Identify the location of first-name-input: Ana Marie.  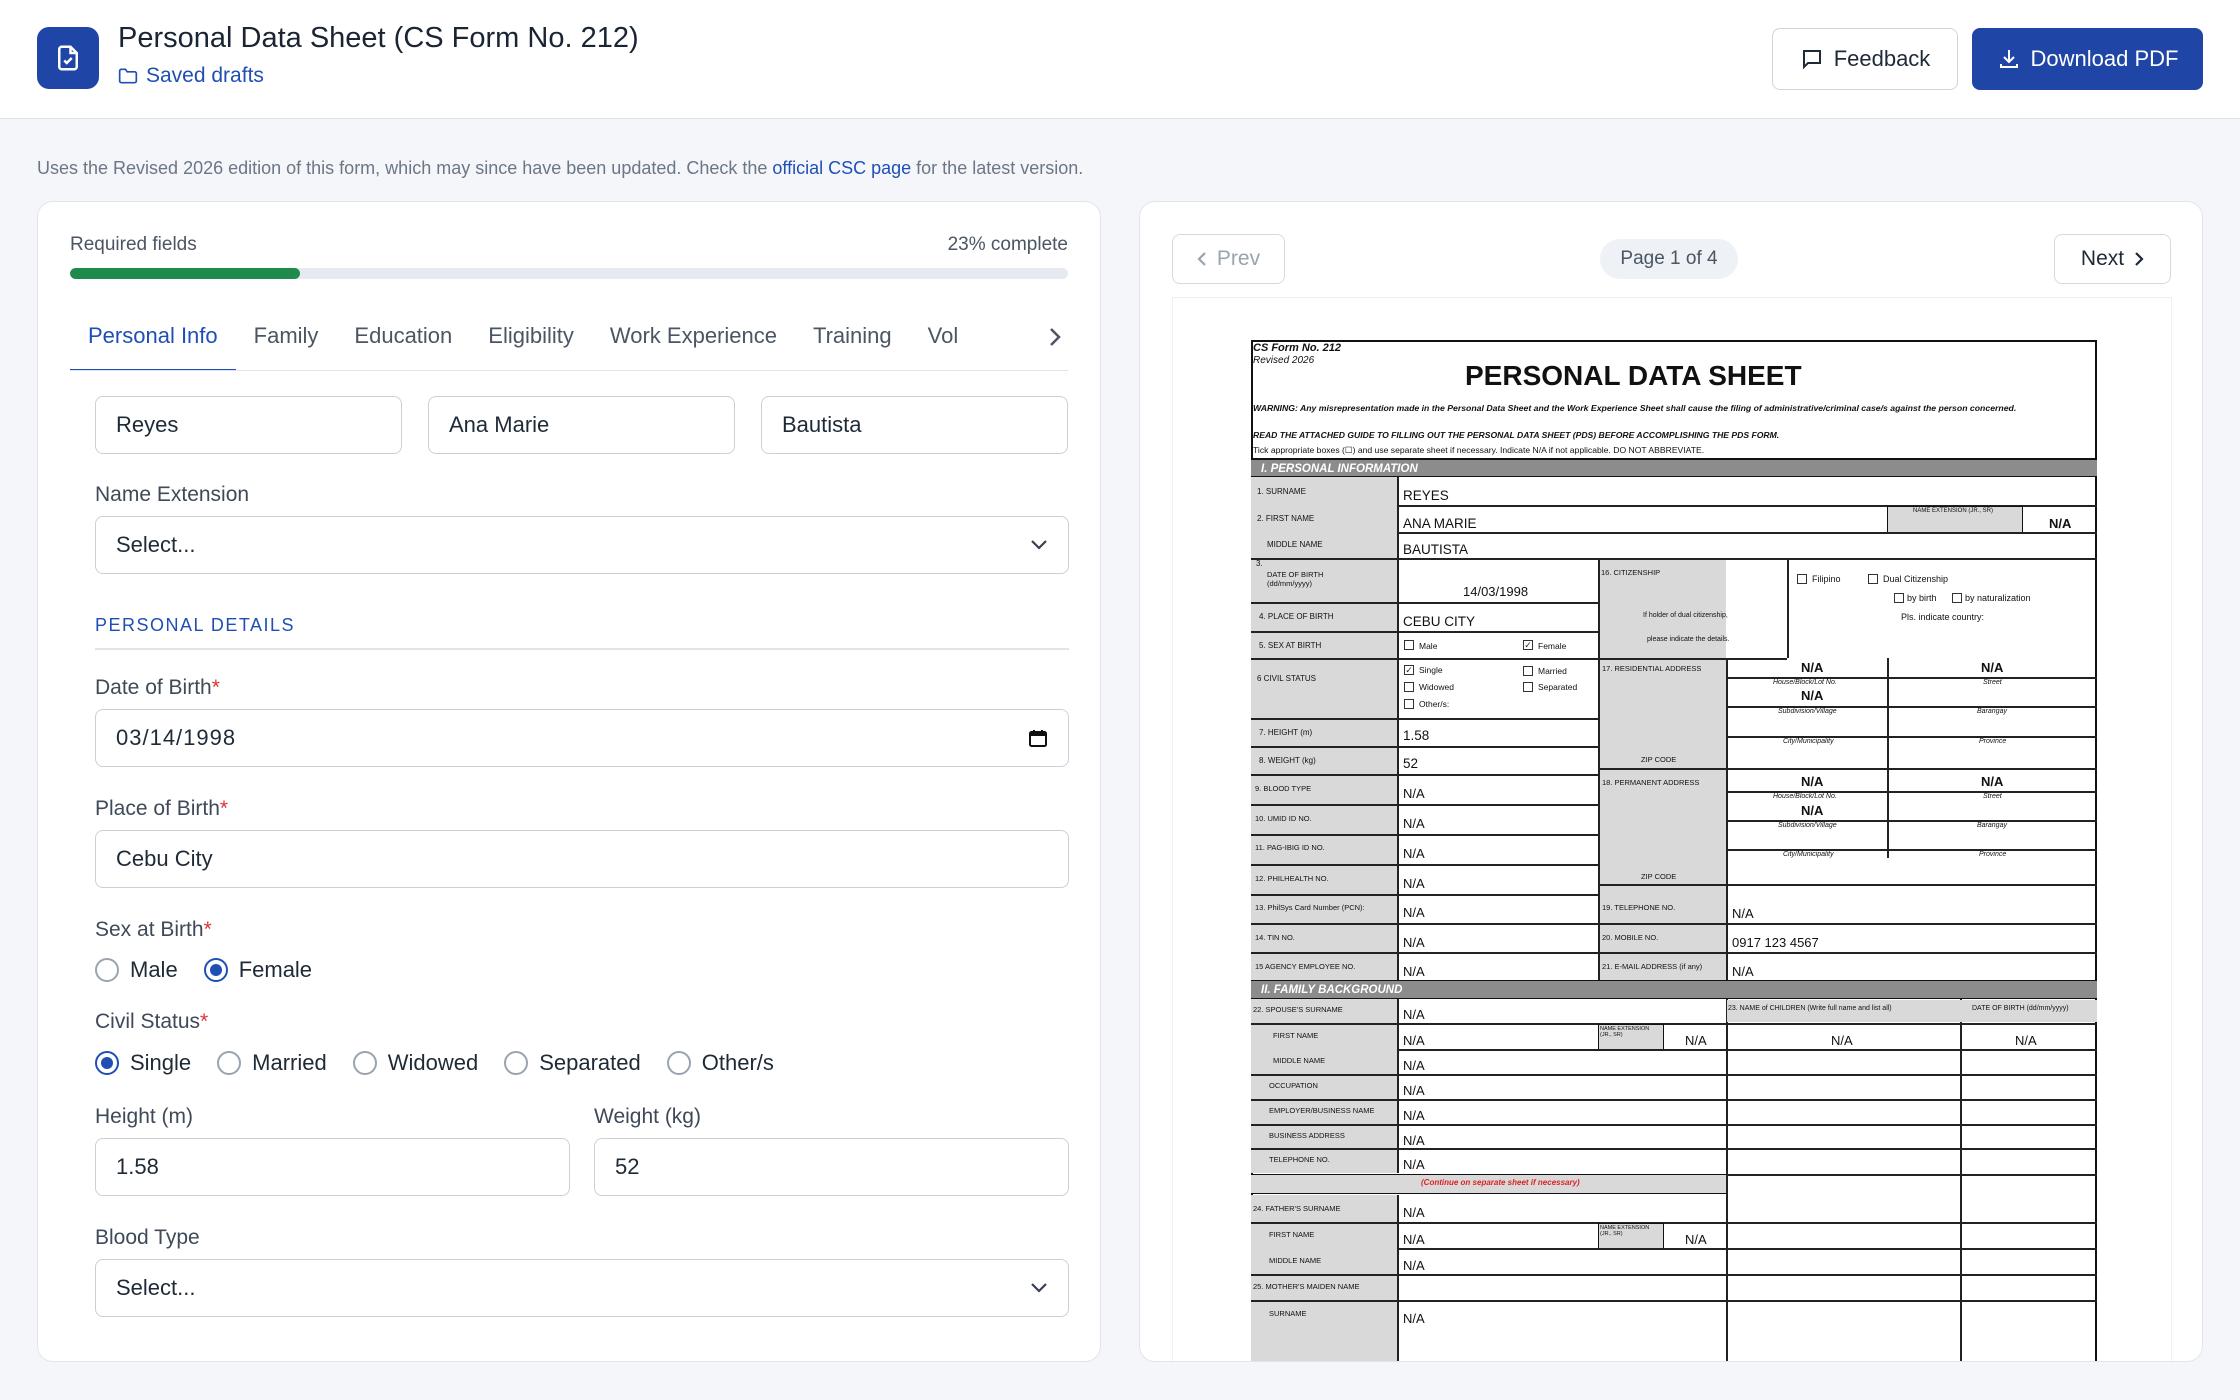
(581, 425).